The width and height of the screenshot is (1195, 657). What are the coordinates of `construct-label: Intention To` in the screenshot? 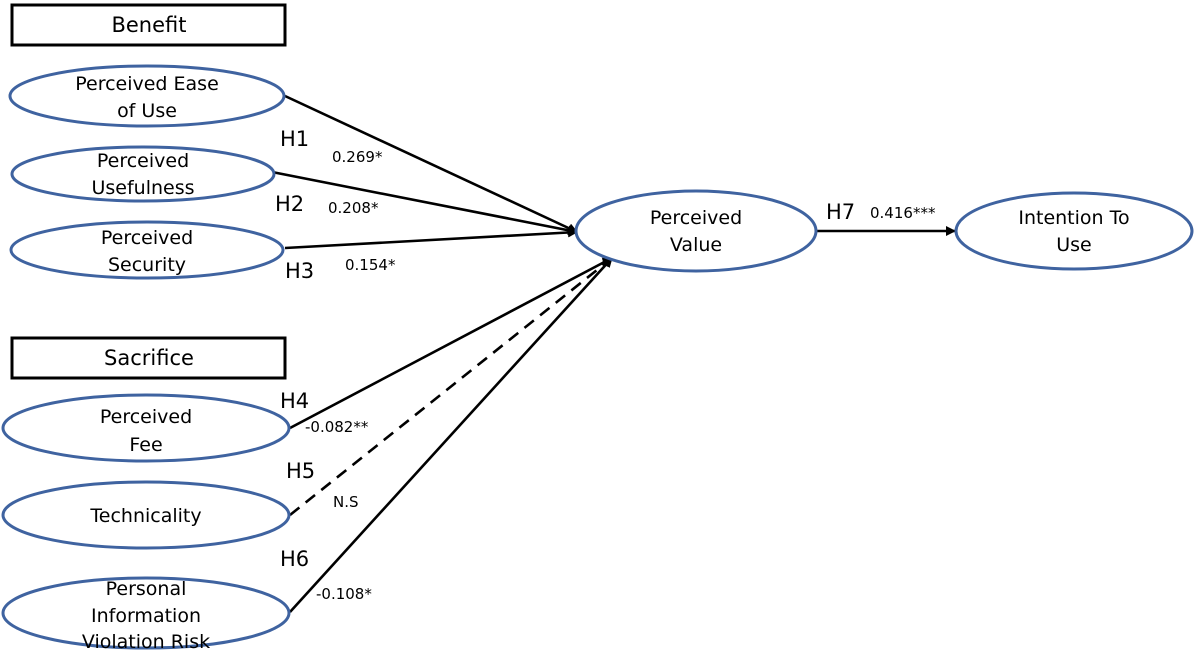 It's located at (1073, 218).